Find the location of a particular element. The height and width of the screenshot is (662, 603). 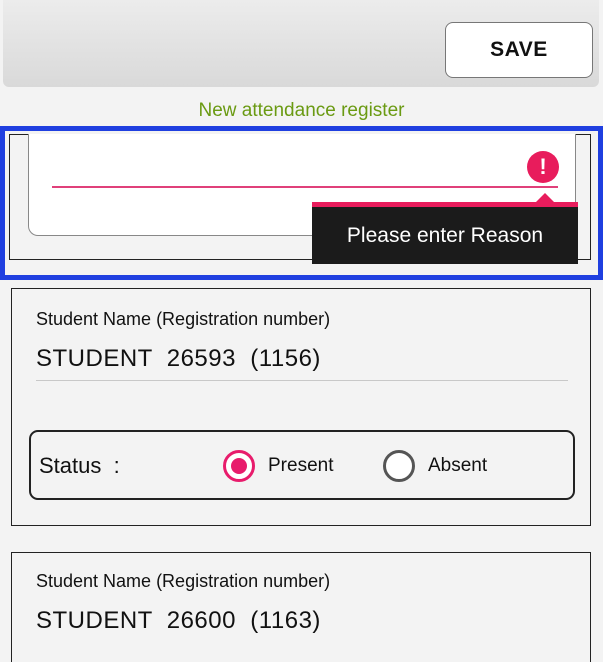

status-label: Status : is located at coordinates (79, 465).